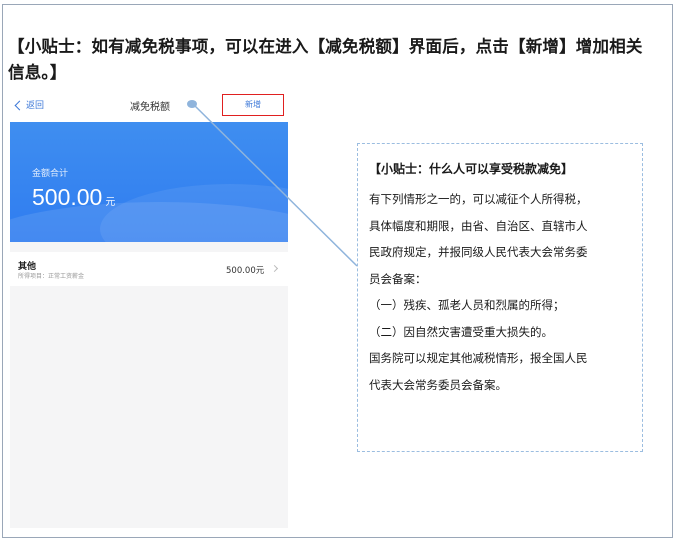  Describe the element at coordinates (67, 197) in the screenshot. I see `total-amount-value: 500.00` at that location.